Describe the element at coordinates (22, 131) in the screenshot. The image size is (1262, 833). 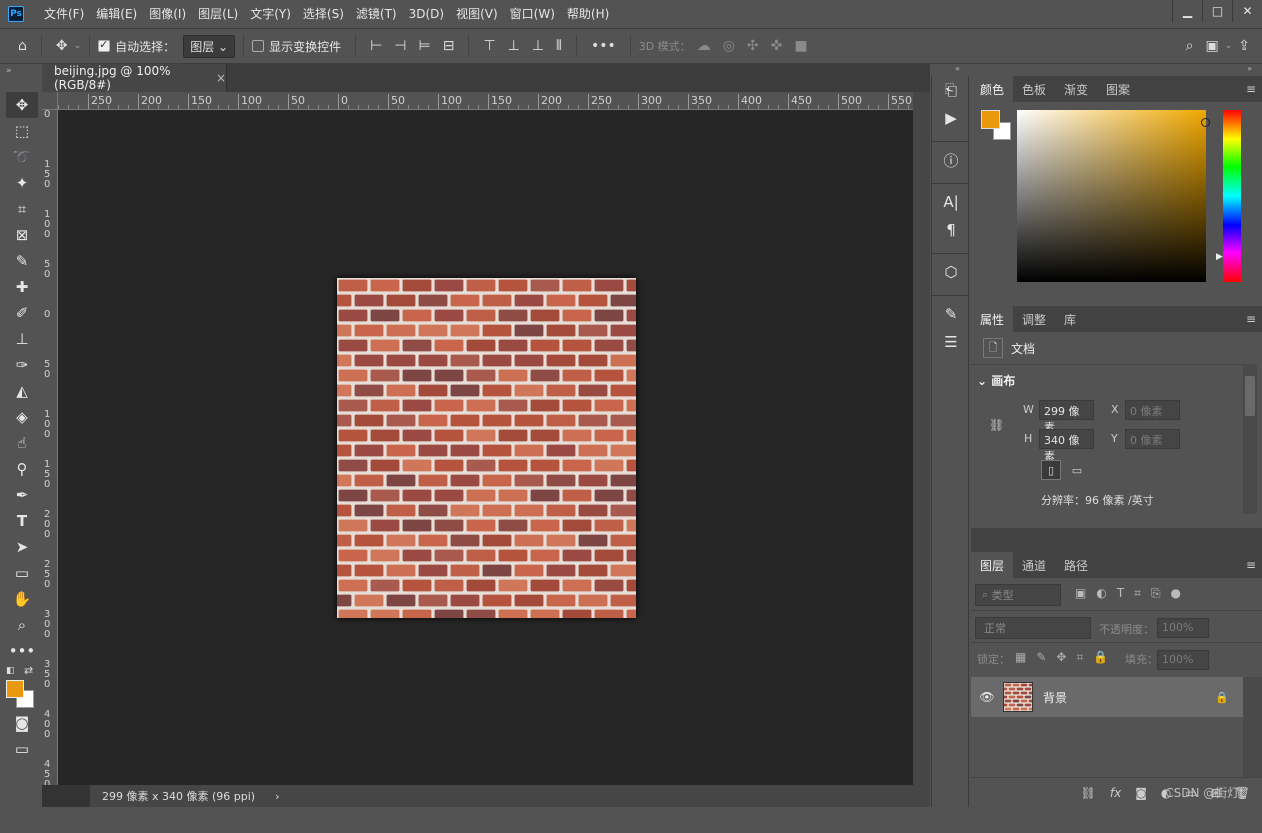
I see `marquee-tool-icon: ⬚` at that location.